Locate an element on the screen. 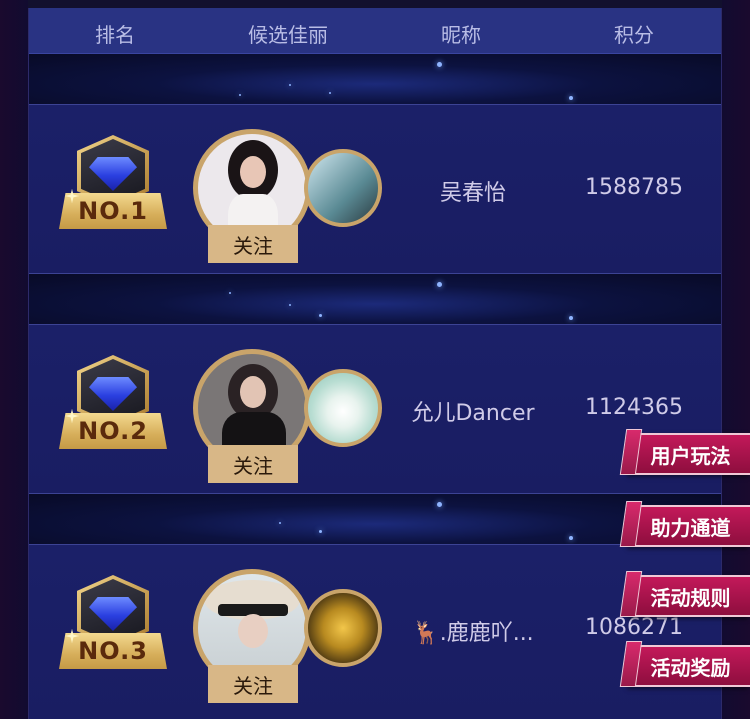 The image size is (750, 719). rank-badge: NO.3 is located at coordinates (113, 625).